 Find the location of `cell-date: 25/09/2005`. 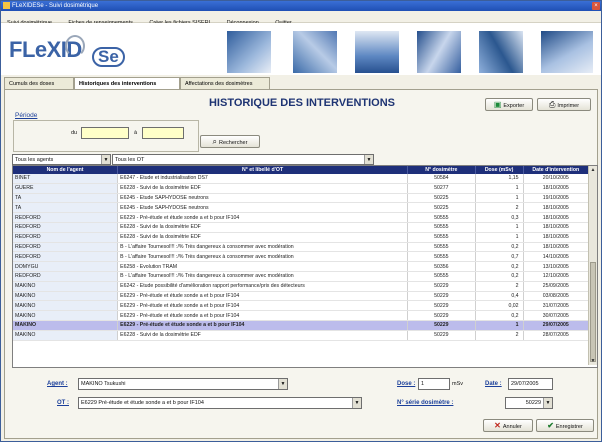

cell-date: 25/09/2005 is located at coordinates (556, 286).